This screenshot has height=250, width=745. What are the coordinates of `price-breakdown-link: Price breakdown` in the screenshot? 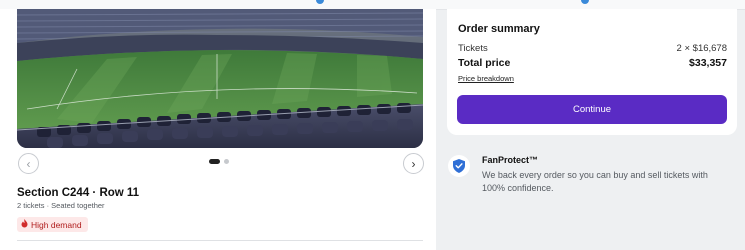 It's located at (486, 78).